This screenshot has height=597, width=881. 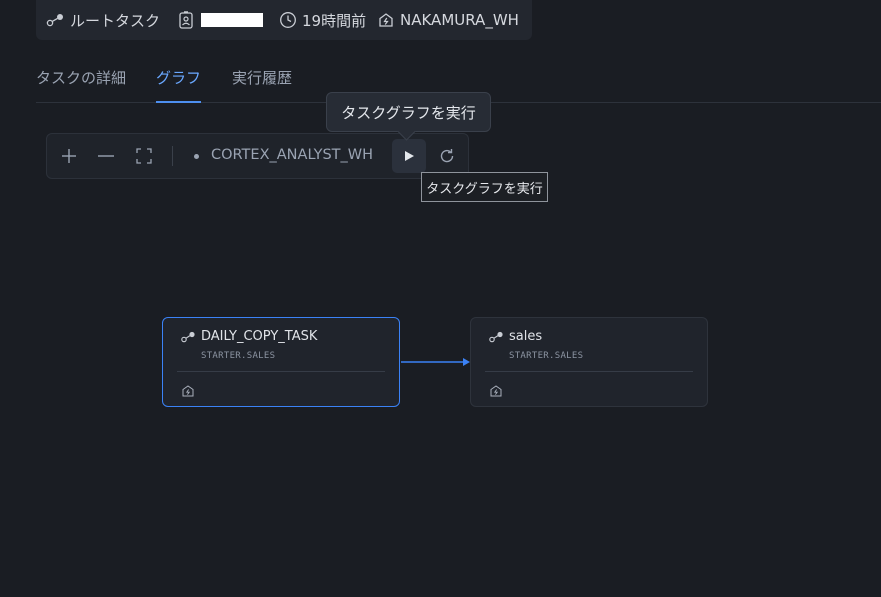 What do you see at coordinates (281, 362) in the screenshot?
I see `task-node-daily-copy-task: DAILY_COPY_TASK STARTER.SALES` at bounding box center [281, 362].